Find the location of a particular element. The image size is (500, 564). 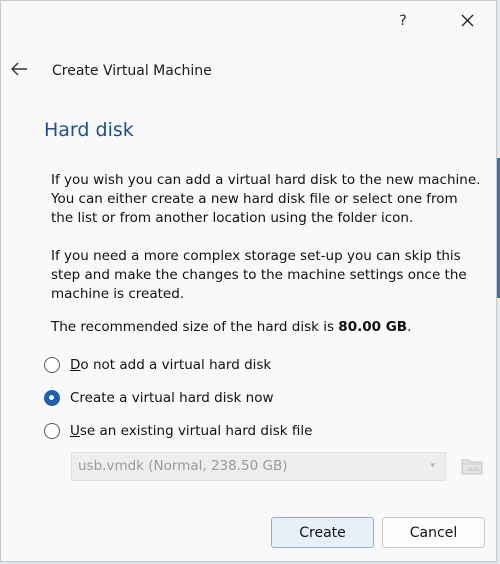

existing-disk-select: usb.vmdk (Normal, 238.50 GB) ▾ is located at coordinates (258, 466).